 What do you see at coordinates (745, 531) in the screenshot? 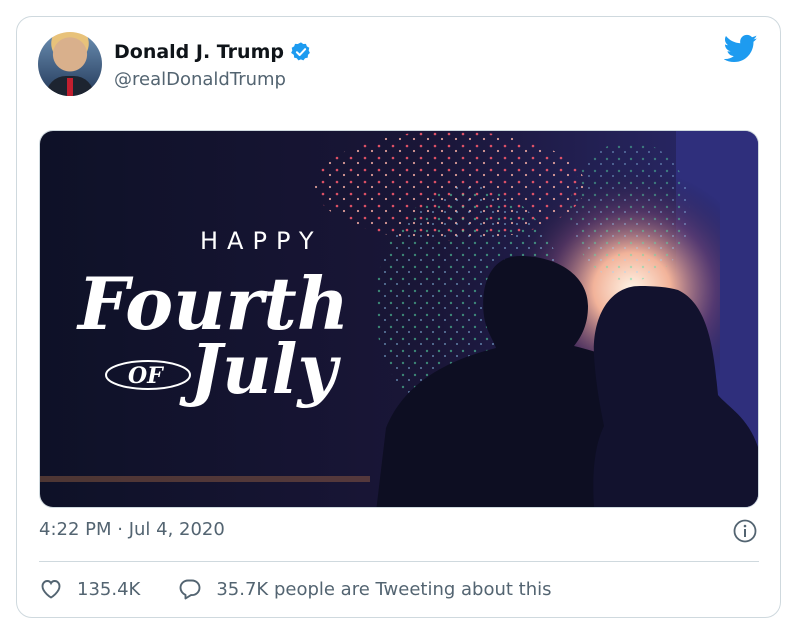
I see `info-icon` at bounding box center [745, 531].